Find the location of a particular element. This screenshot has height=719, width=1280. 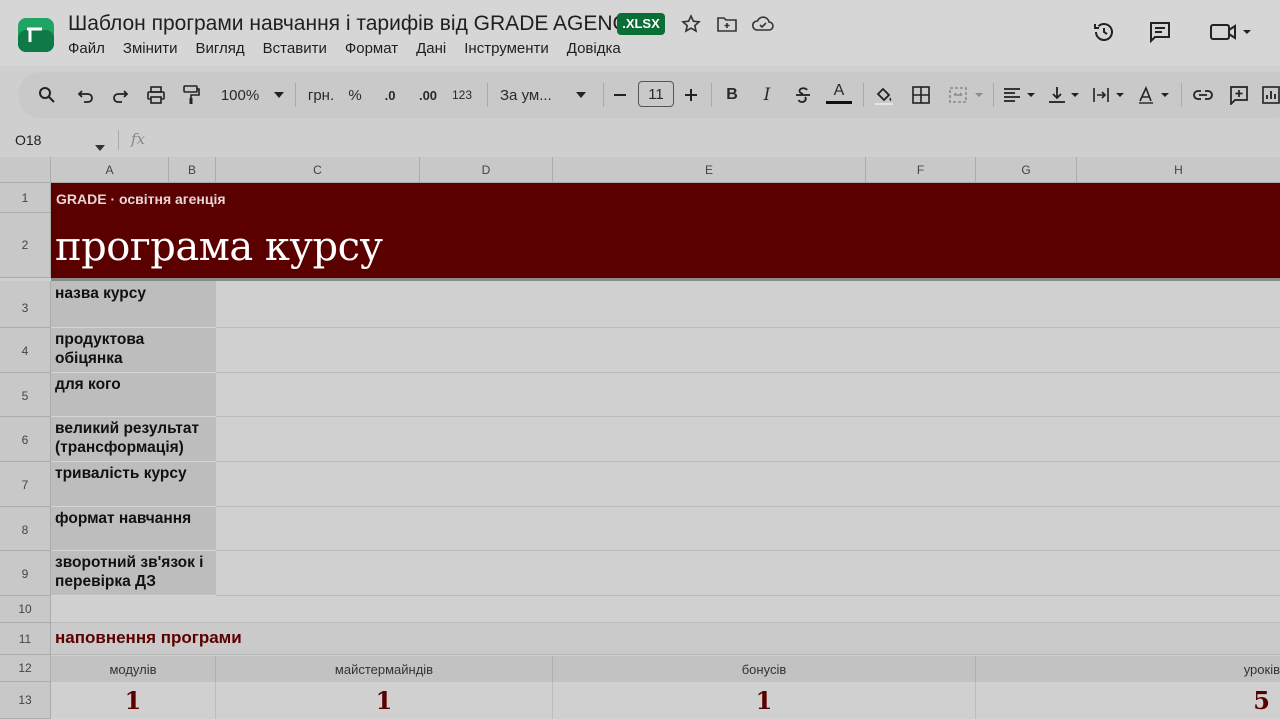

label-course-name: назва курсу is located at coordinates (133, 304).